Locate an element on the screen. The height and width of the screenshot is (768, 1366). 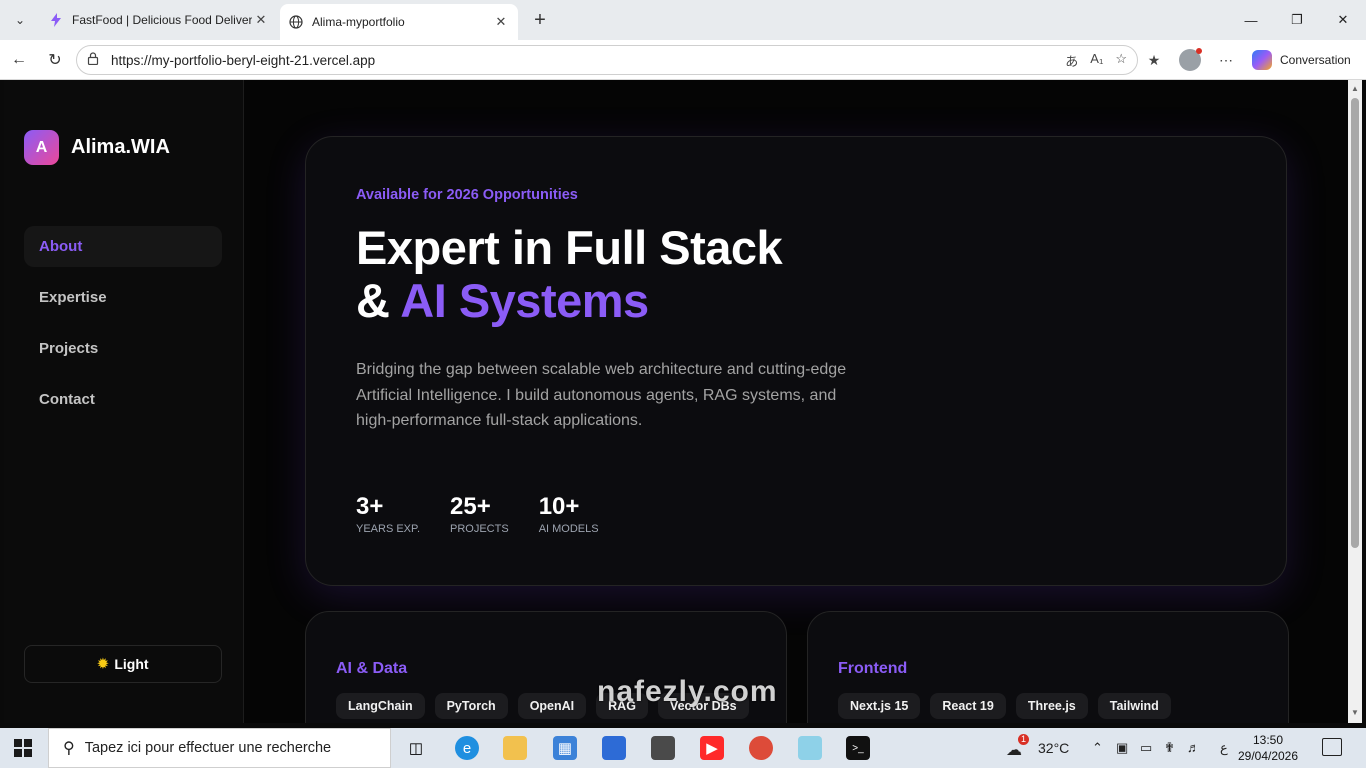
stat-value: 3+ is located at coordinates (370, 506).